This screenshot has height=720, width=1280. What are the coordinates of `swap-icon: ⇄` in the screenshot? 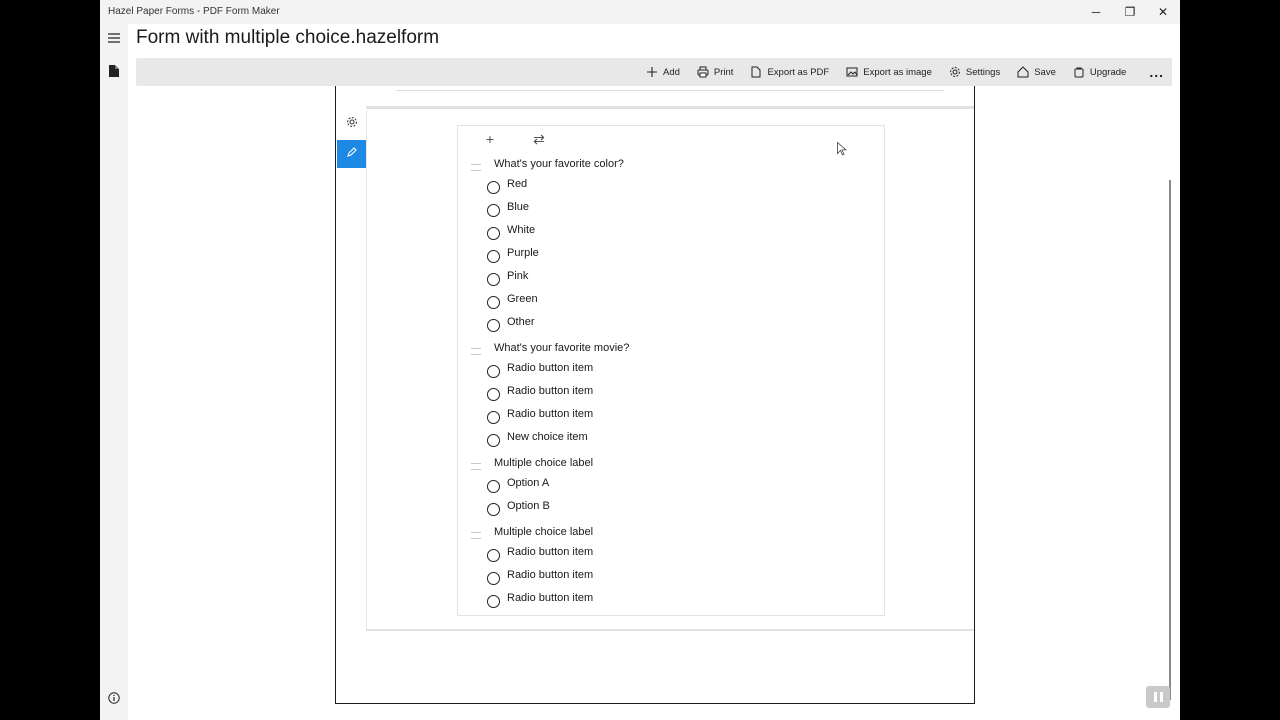 It's located at (539, 139).